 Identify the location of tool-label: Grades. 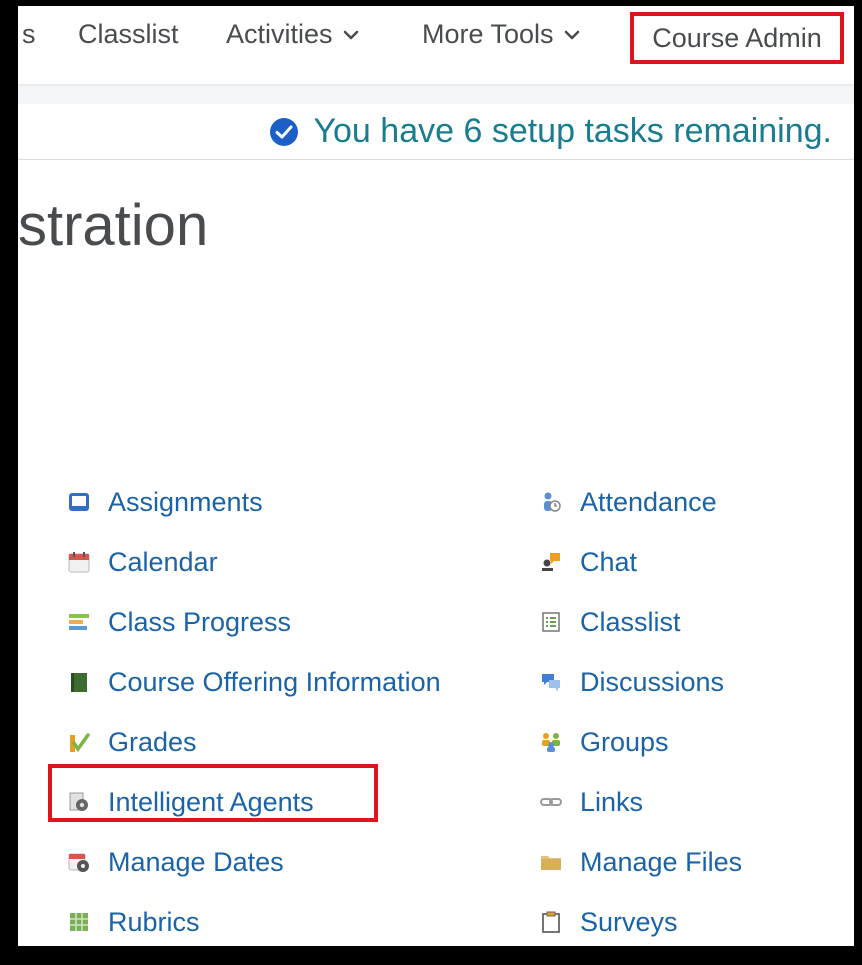
(152, 741).